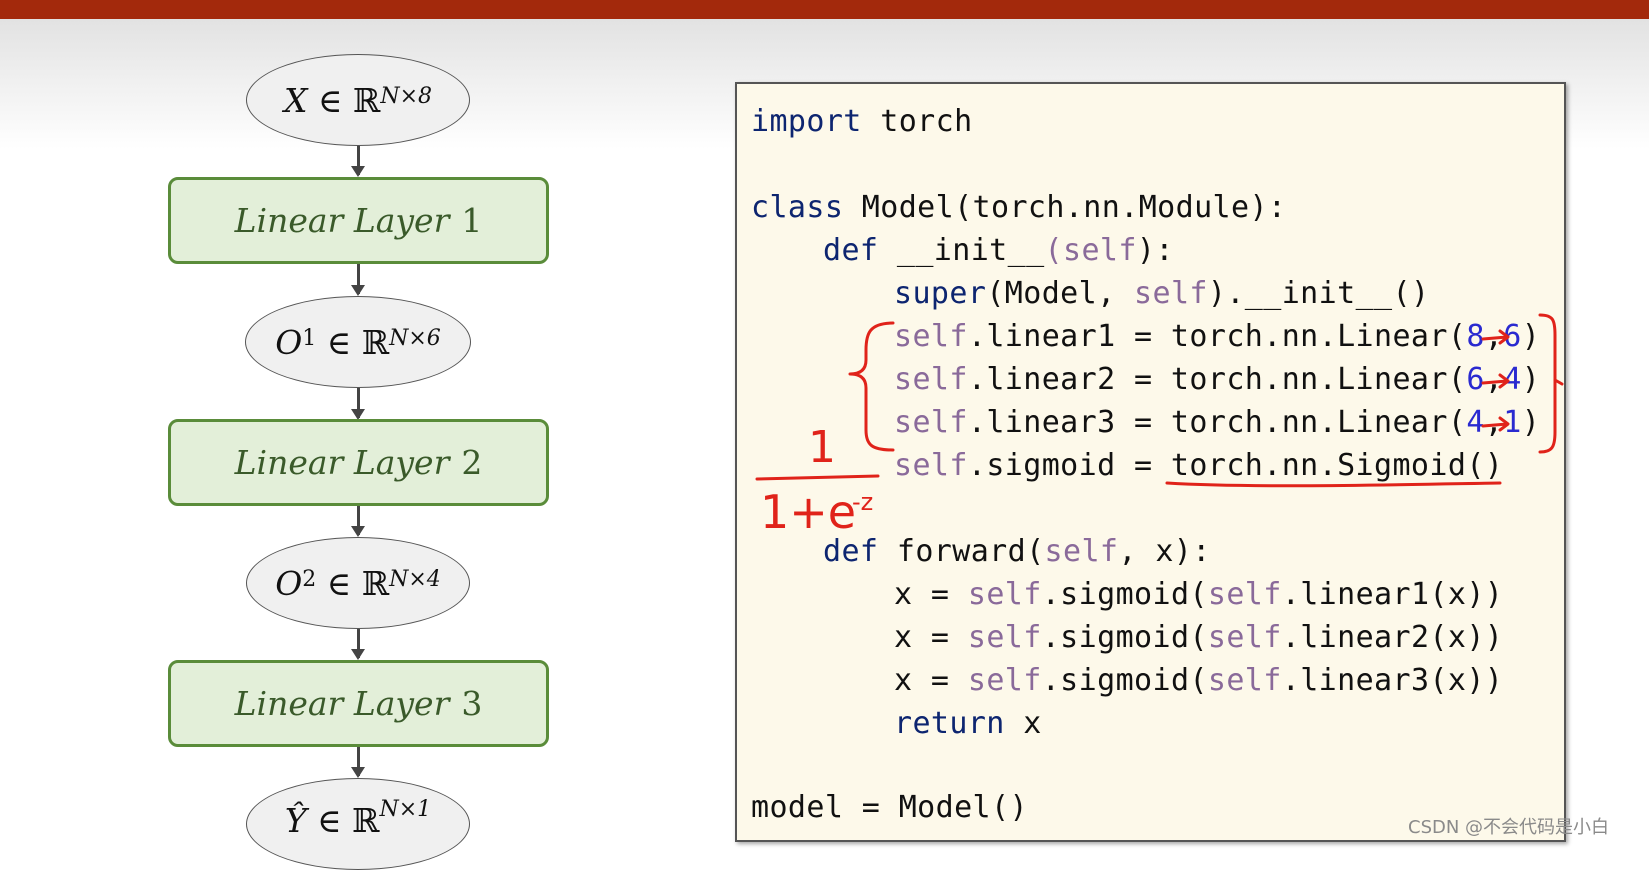 The width and height of the screenshot is (1649, 870). I want to click on right-bracket-icon, so click(1551, 383).